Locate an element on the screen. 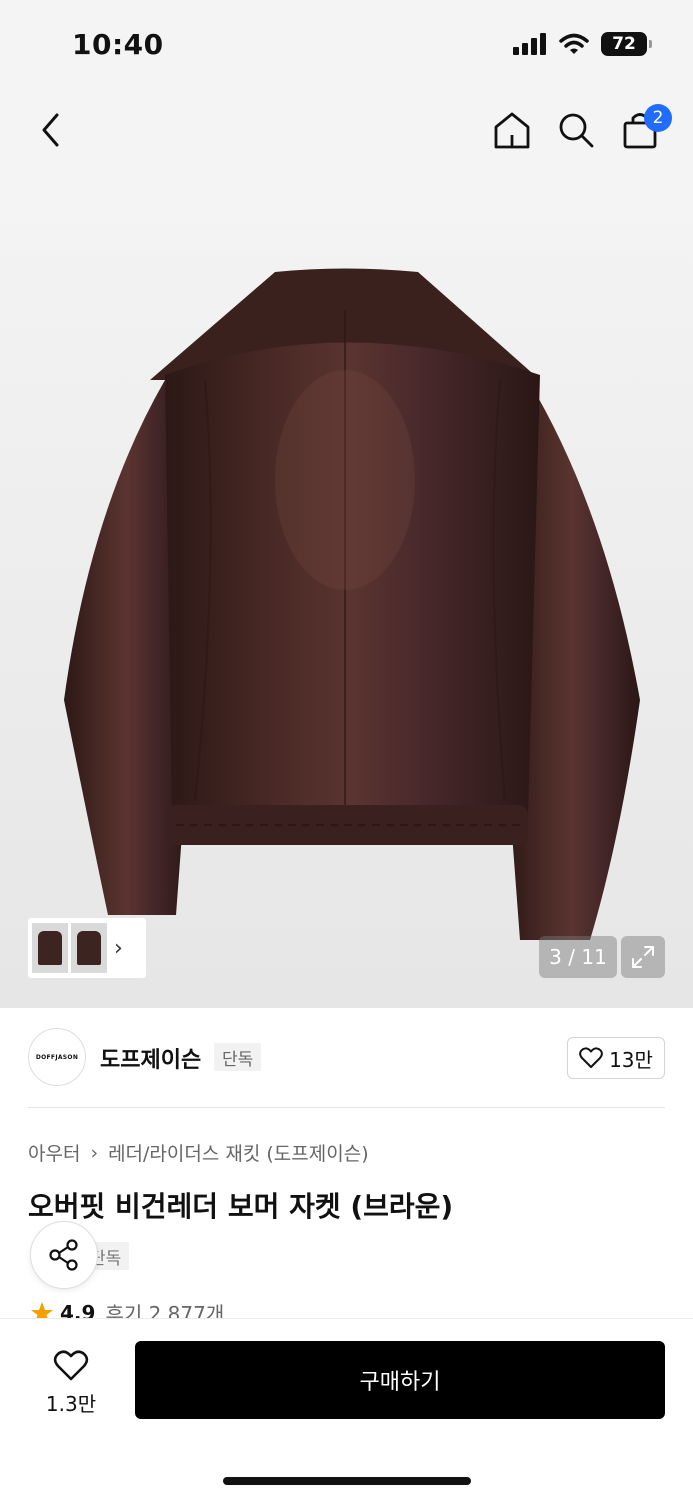  cart-button: 2 is located at coordinates (646, 127).